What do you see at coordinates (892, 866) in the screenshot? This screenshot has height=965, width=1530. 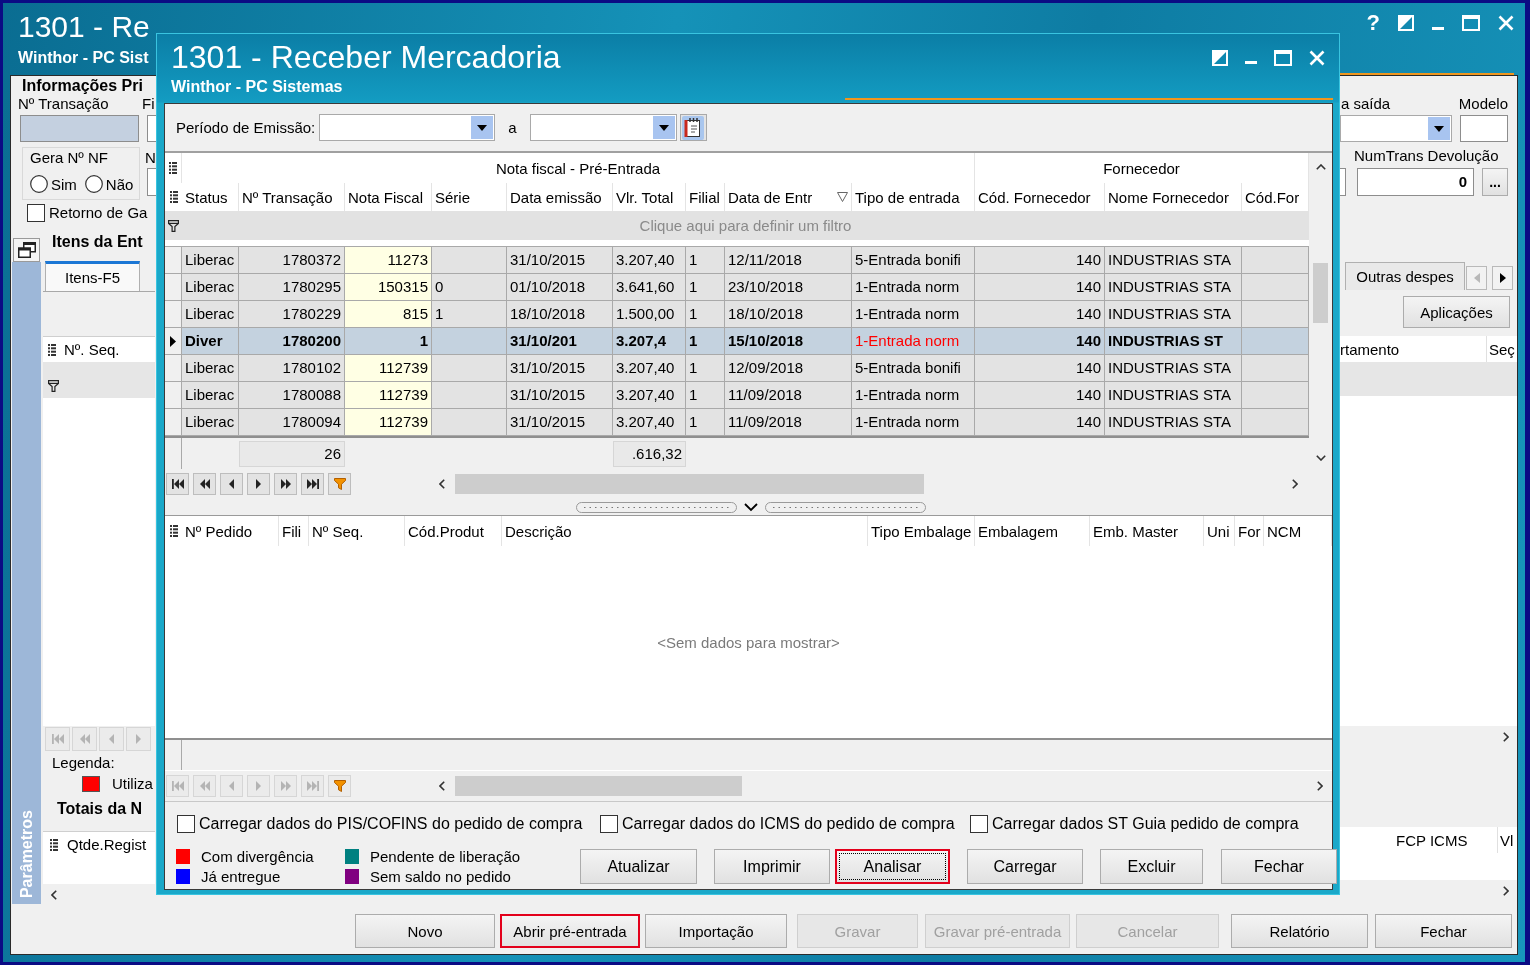 I see `action-button: Analisar` at bounding box center [892, 866].